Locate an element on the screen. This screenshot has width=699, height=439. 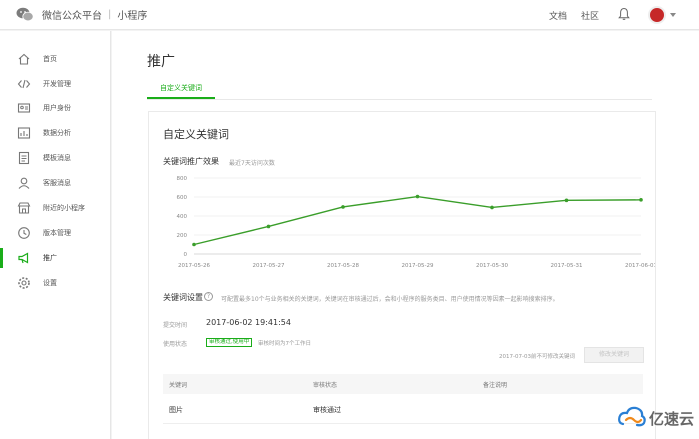
x-tick-label: 2017-05-28 is located at coordinates (343, 266).